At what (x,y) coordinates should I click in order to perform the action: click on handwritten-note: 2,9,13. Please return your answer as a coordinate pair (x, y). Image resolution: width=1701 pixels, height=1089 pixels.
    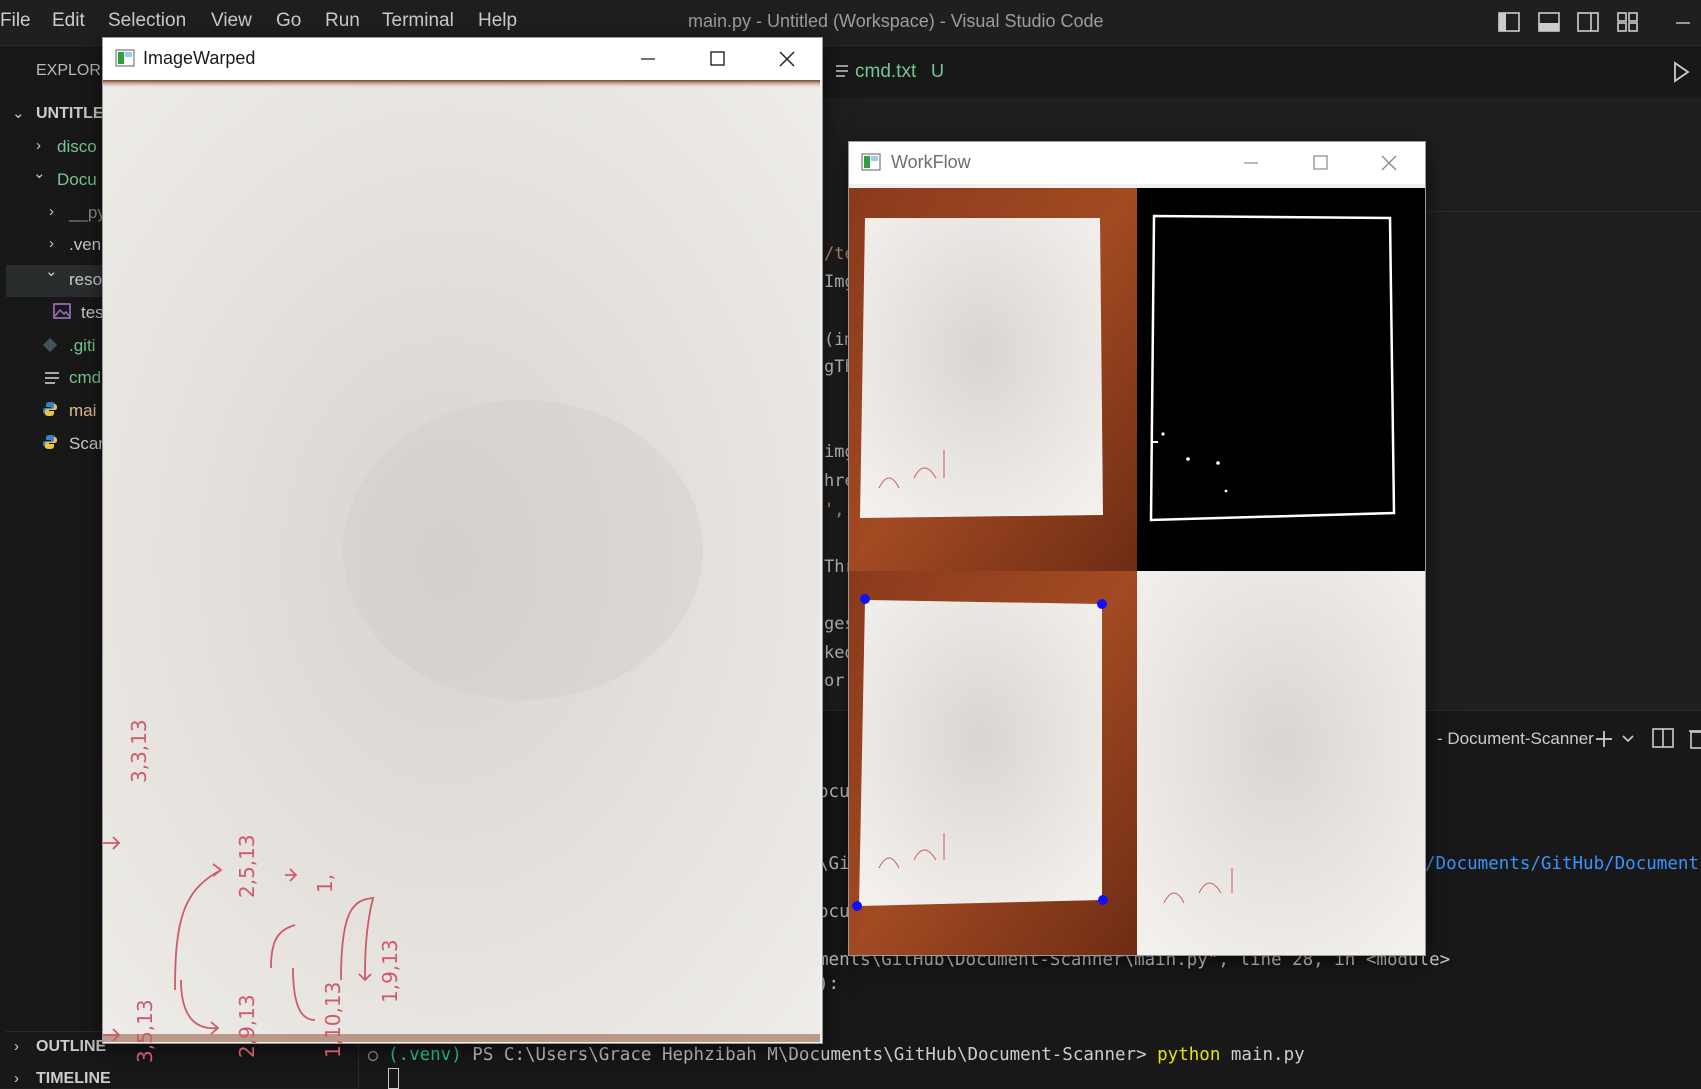
    Looking at the image, I should click on (247, 1026).